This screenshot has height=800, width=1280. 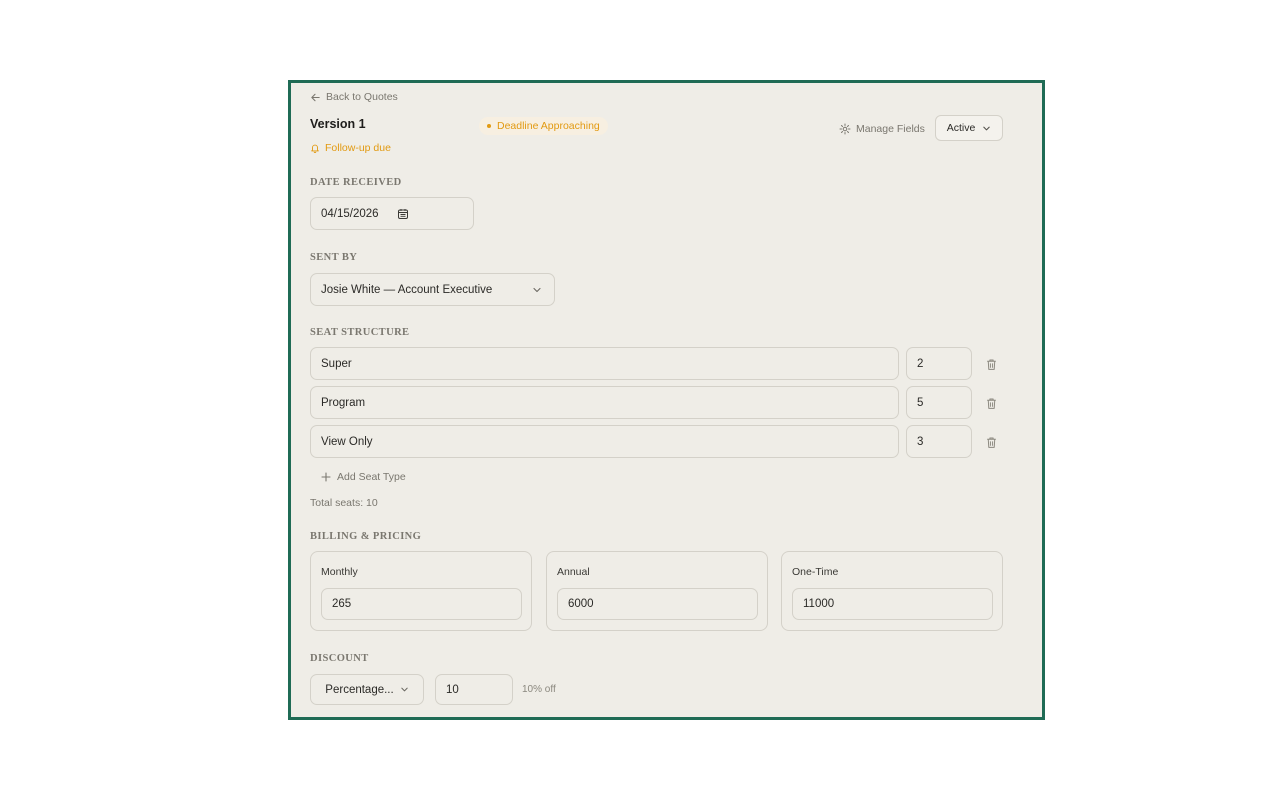 What do you see at coordinates (604, 402) in the screenshot?
I see `seat-name-input: Program` at bounding box center [604, 402].